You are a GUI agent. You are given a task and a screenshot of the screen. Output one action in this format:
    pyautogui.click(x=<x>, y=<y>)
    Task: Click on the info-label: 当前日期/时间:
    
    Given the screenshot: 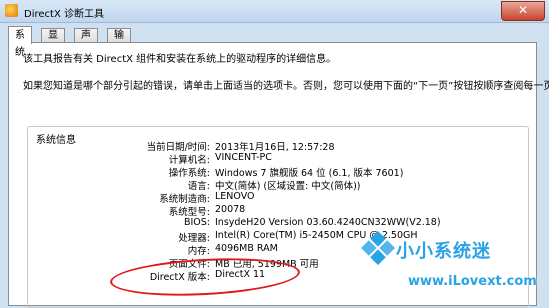 What is the action you would take?
    pyautogui.click(x=178, y=147)
    